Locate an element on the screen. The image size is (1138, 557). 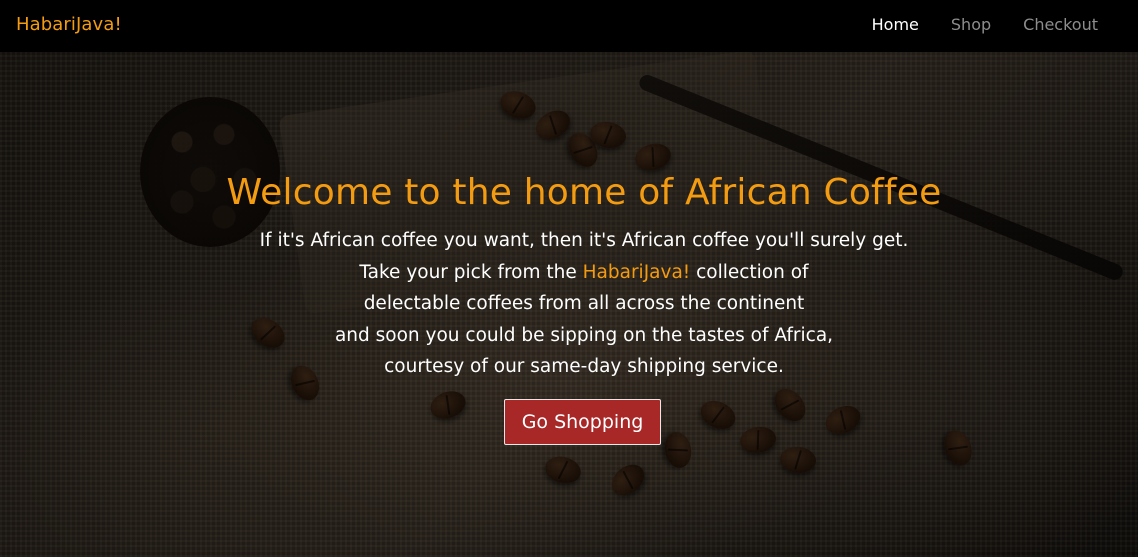
nav-link-home: Home is located at coordinates (895, 25).